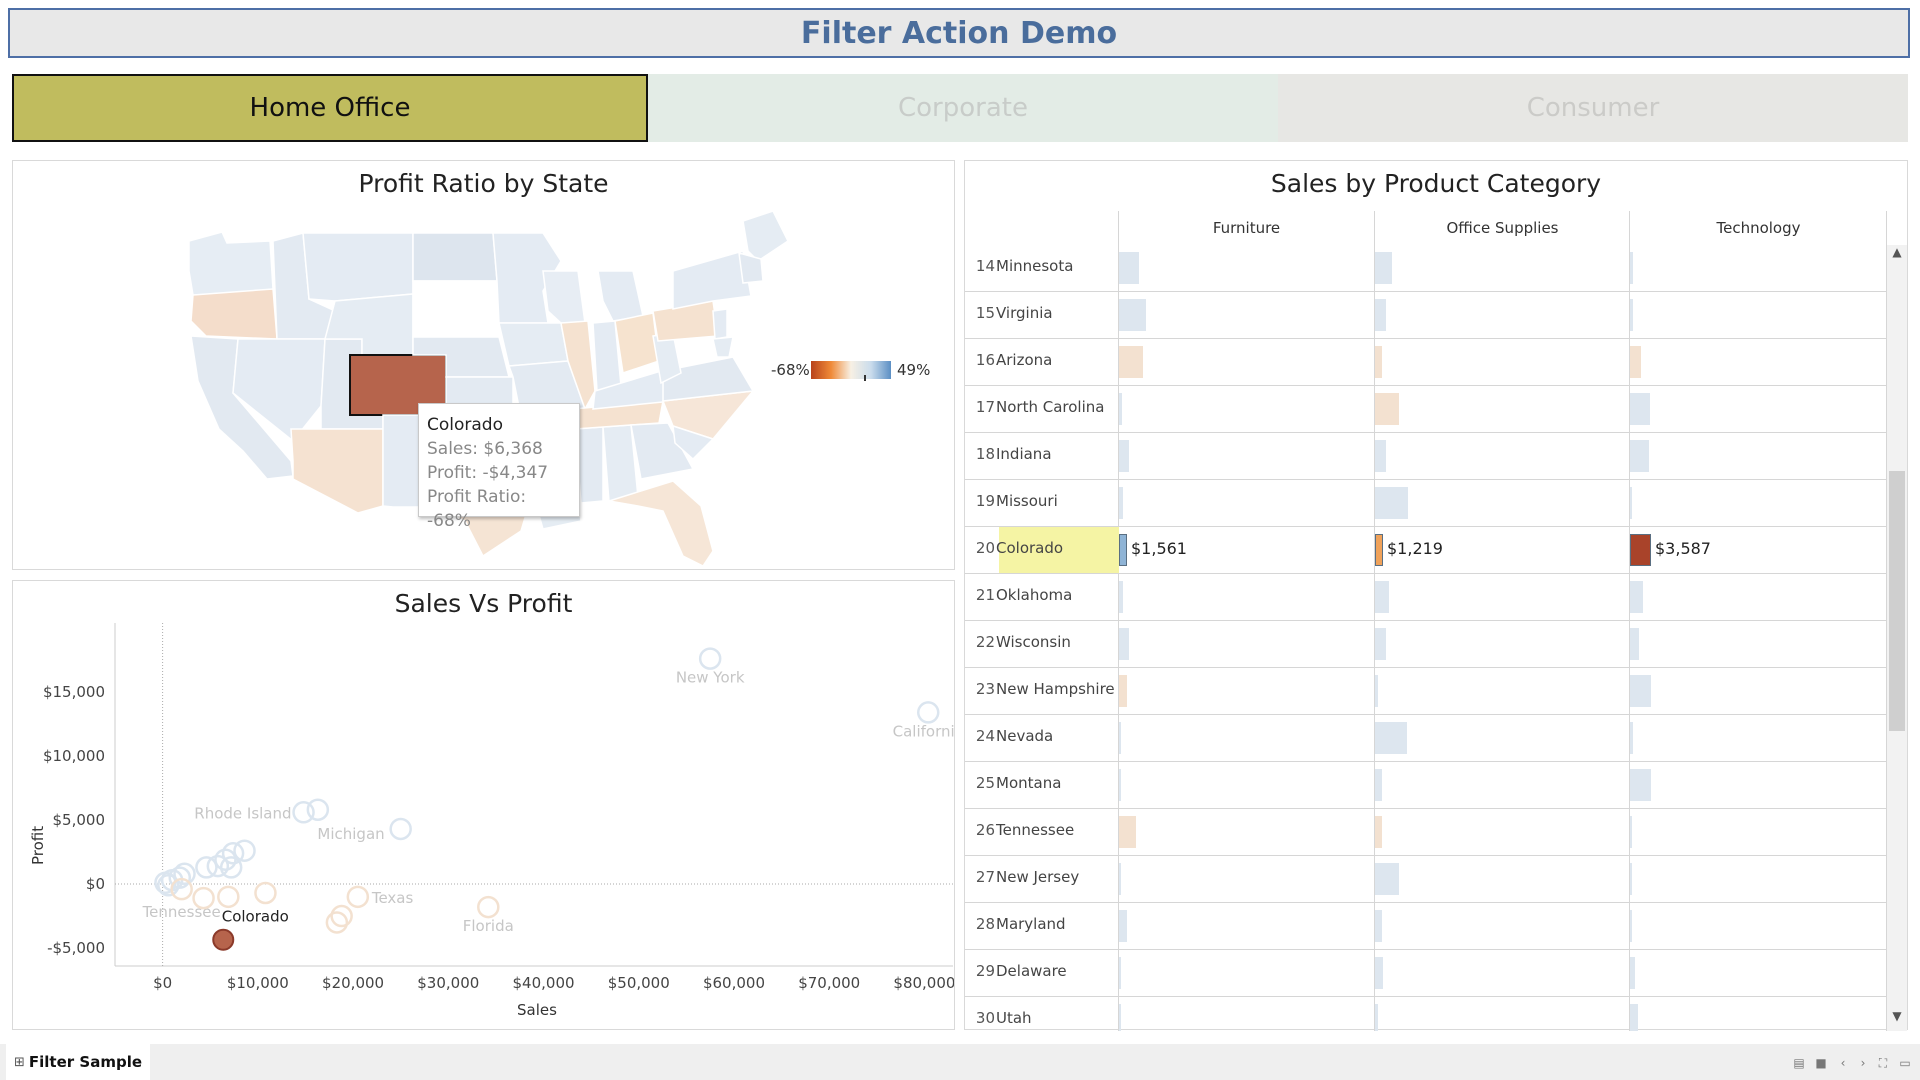 Image resolution: width=1920 pixels, height=1080 pixels. What do you see at coordinates (1426, 879) in the screenshot?
I see `table-row: 27 New Jersey` at bounding box center [1426, 879].